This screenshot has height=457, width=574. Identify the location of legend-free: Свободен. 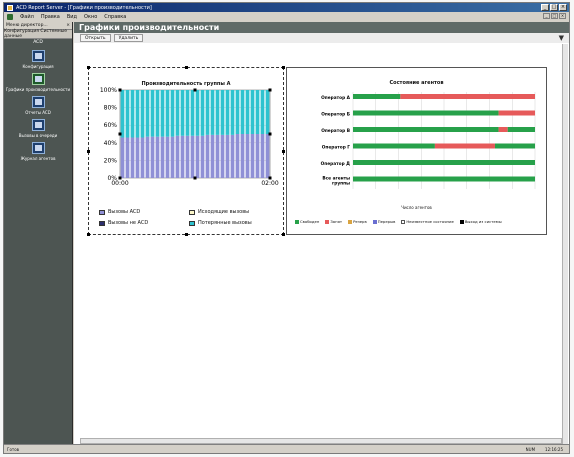
(307, 221).